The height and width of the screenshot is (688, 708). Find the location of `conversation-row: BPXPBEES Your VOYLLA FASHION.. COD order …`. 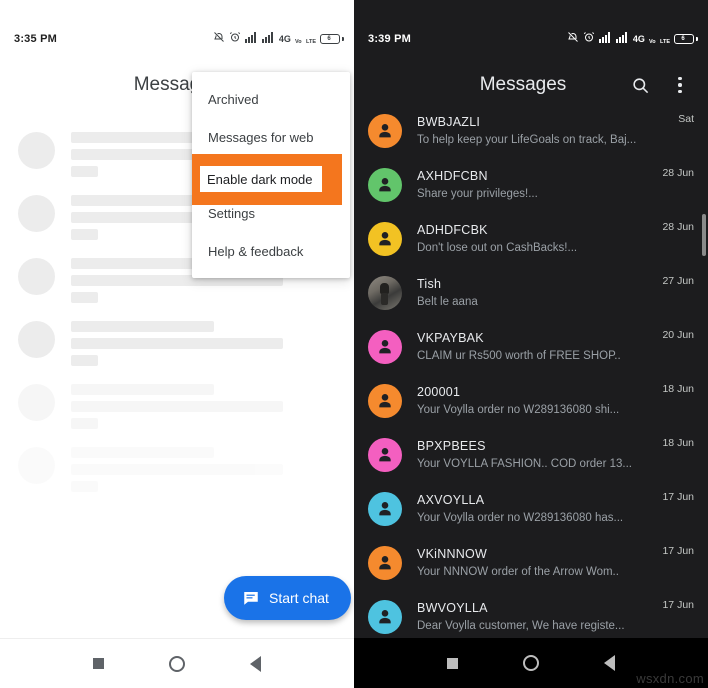

conversation-row: BPXPBEES Your VOYLLA FASHION.. COD order … is located at coordinates (531, 455).